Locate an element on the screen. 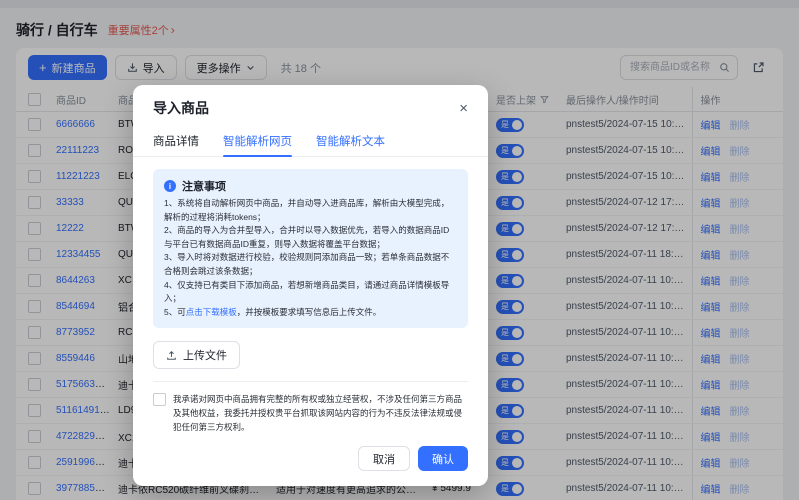 This screenshot has width=799, height=500. close-icon: × is located at coordinates (463, 108).